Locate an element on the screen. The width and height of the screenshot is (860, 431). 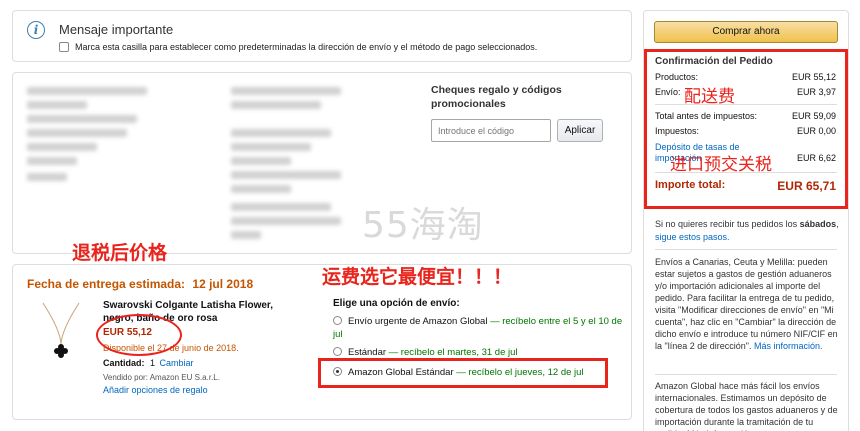
saturday-text: Si no quieres recibir tus pedidos los is located at coordinates (726, 224).